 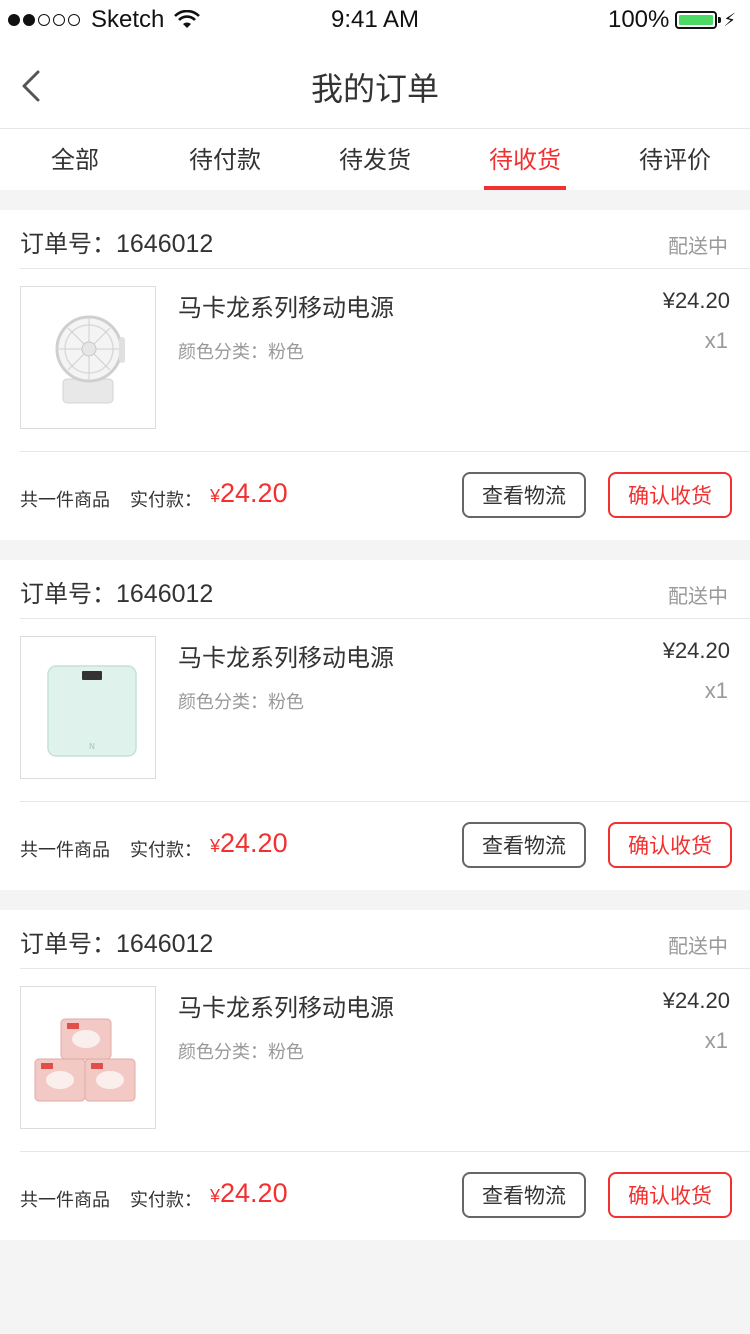 I want to click on svg-text: N, so click(x=92, y=746).